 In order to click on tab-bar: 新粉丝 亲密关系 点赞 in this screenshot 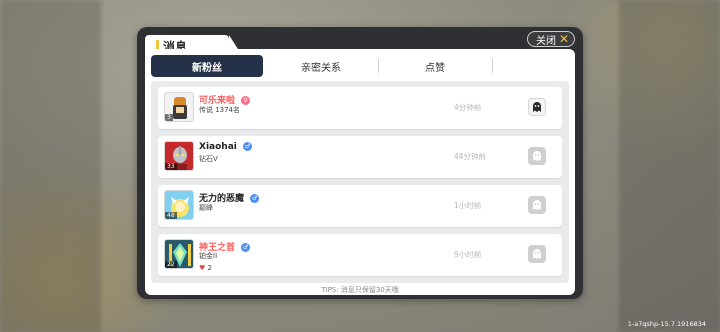, I will do `click(360, 66)`.